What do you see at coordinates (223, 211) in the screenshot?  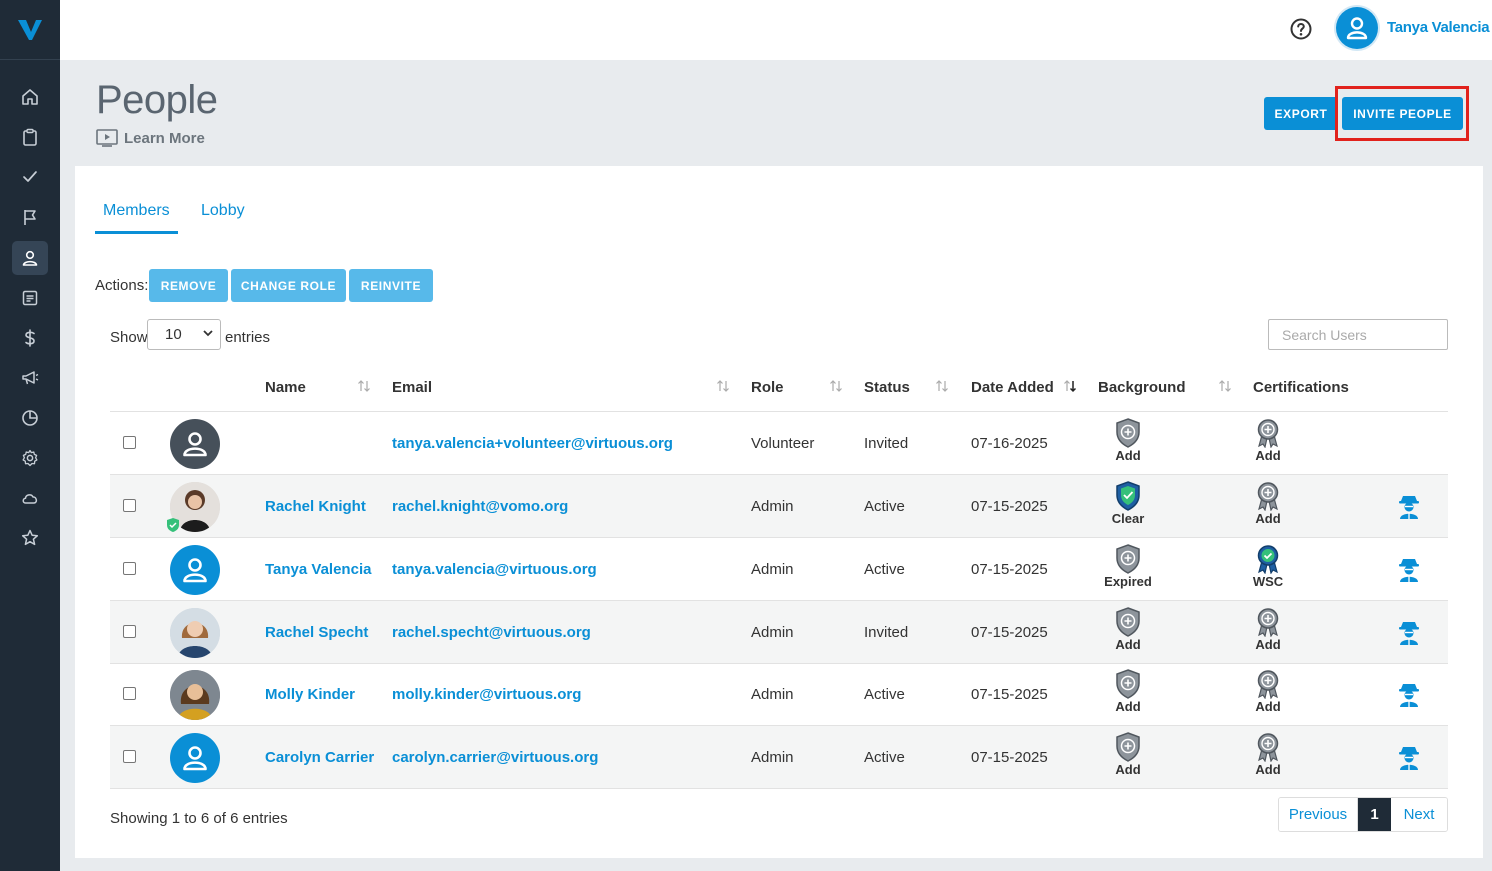 I see `tab-lobby: Lobby` at bounding box center [223, 211].